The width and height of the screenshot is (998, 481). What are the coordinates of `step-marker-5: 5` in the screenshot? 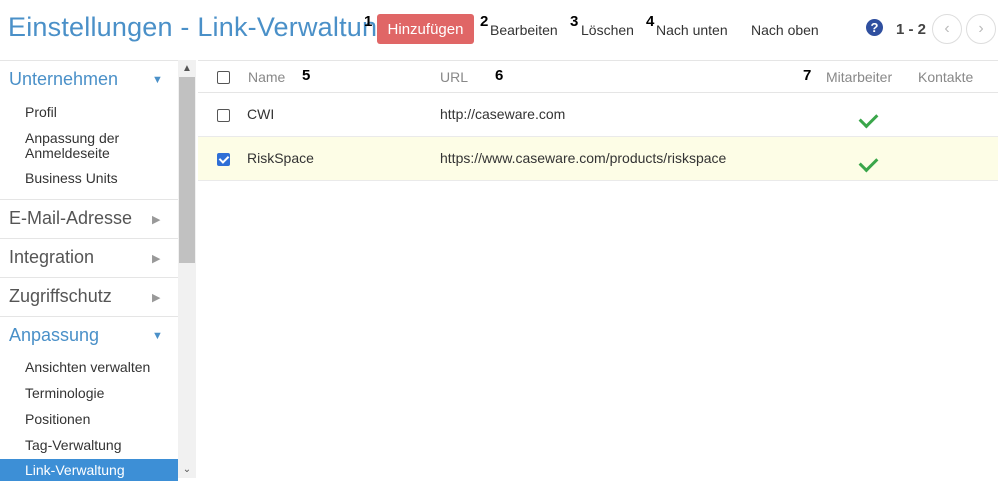 It's located at (306, 75).